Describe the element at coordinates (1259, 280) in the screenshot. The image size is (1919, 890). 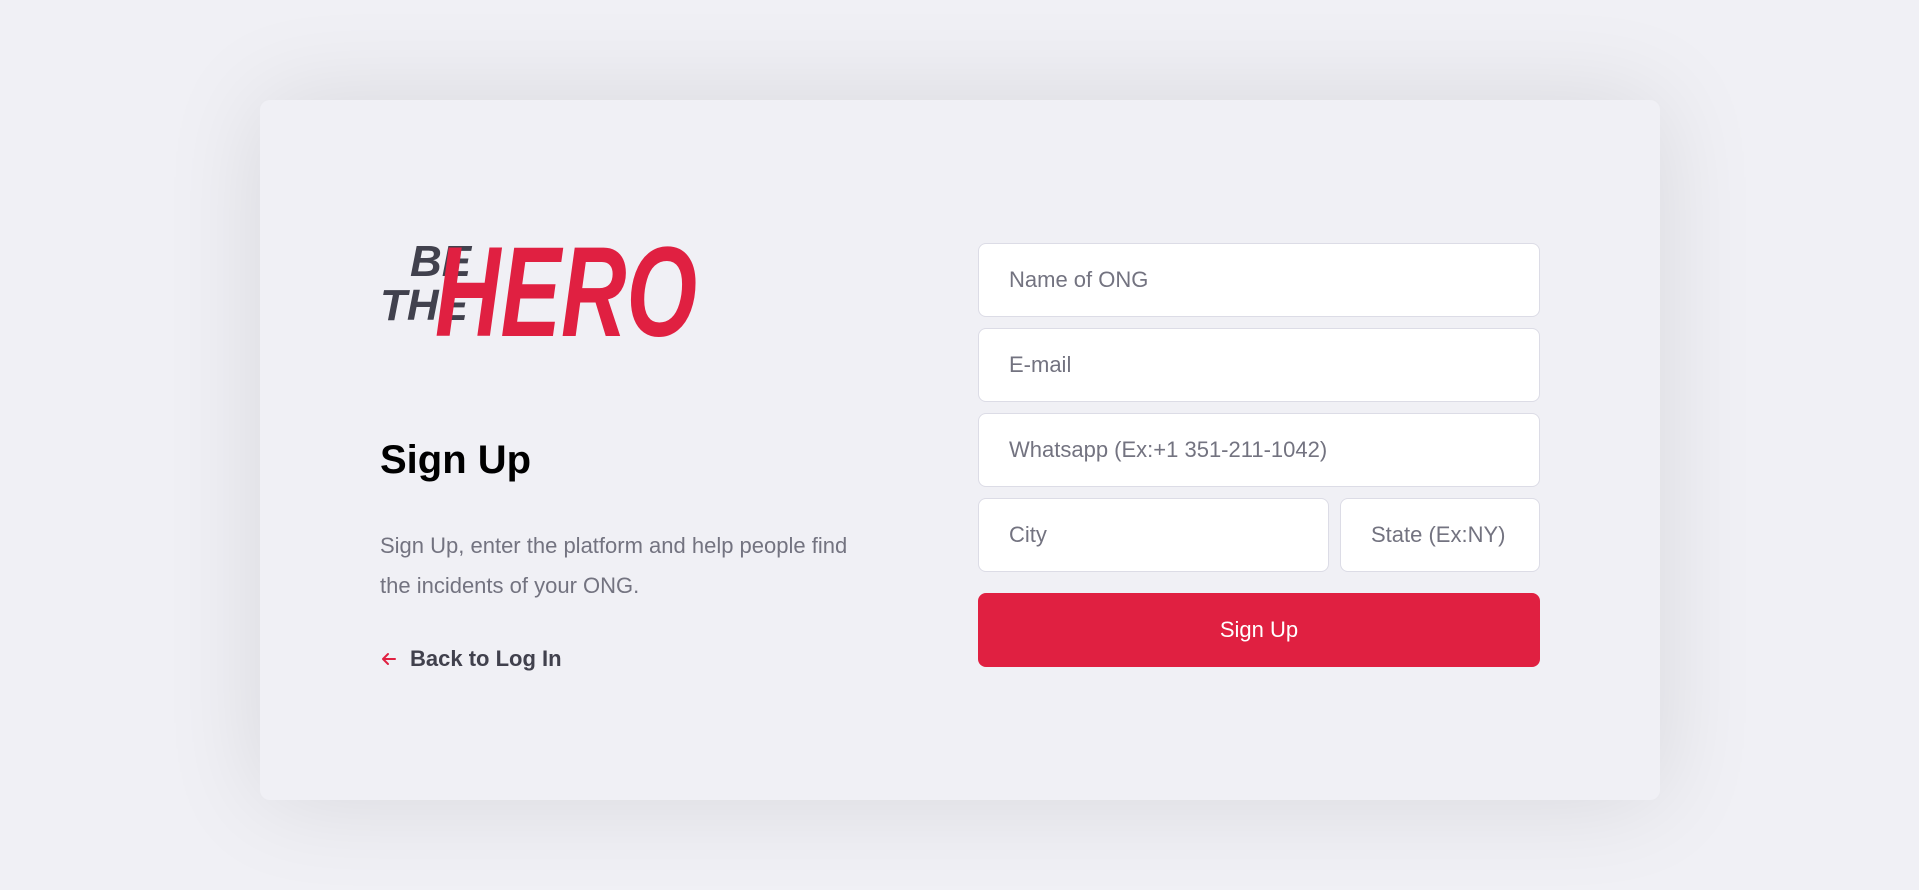
I see `ong-name-input` at that location.